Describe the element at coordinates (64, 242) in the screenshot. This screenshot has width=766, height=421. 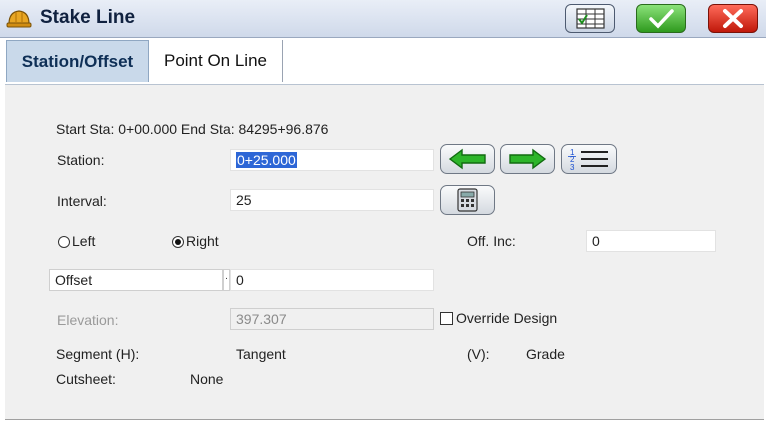
I see `left-radio` at that location.